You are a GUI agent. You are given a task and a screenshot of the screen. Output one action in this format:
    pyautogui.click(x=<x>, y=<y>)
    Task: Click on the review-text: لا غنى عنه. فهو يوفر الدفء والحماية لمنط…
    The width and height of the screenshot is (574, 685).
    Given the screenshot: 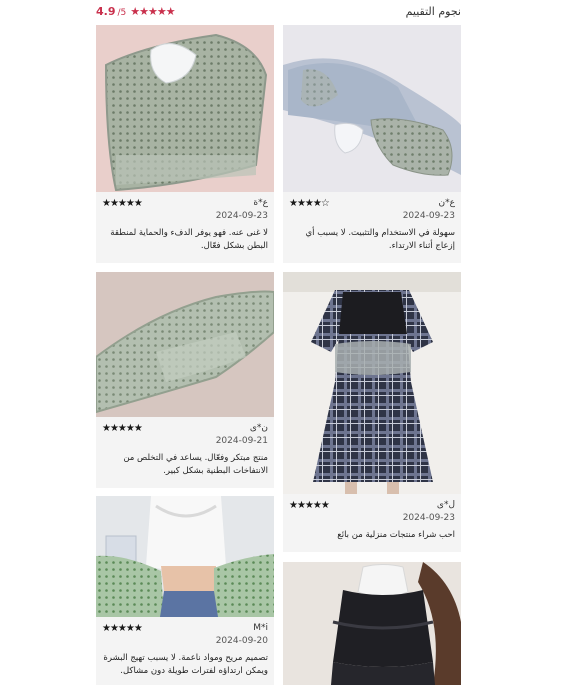 What is the action you would take?
    pyautogui.click(x=189, y=239)
    